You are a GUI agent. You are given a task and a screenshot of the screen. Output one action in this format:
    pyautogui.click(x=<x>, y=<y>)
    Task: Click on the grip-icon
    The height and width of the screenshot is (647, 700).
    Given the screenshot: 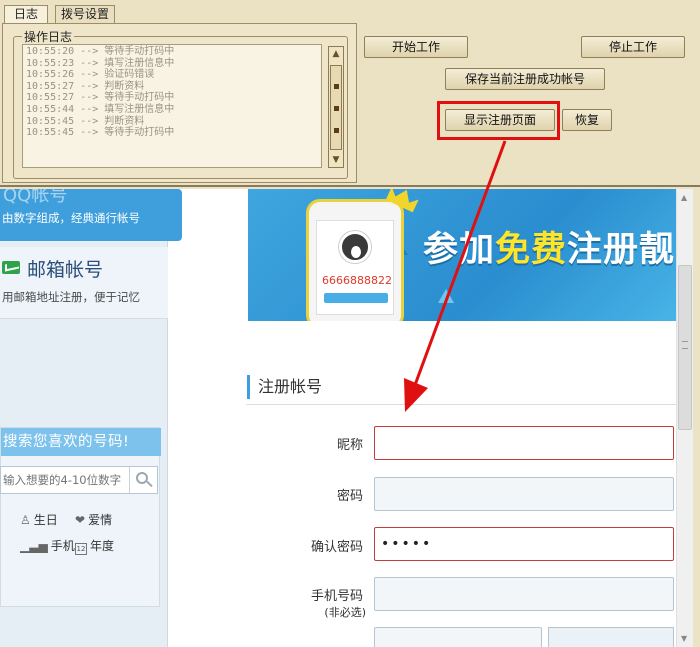 What is the action you would take?
    pyautogui.click(x=685, y=345)
    